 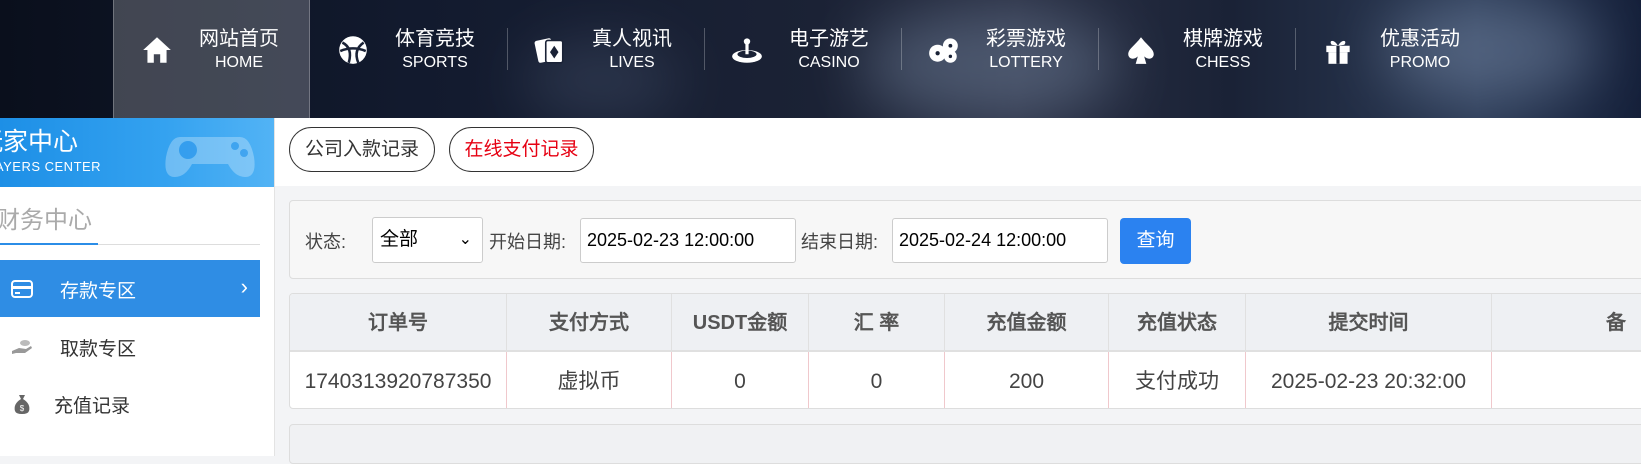 I want to click on end-date-input: 2025-02-24 12:00:00, so click(x=1000, y=240).